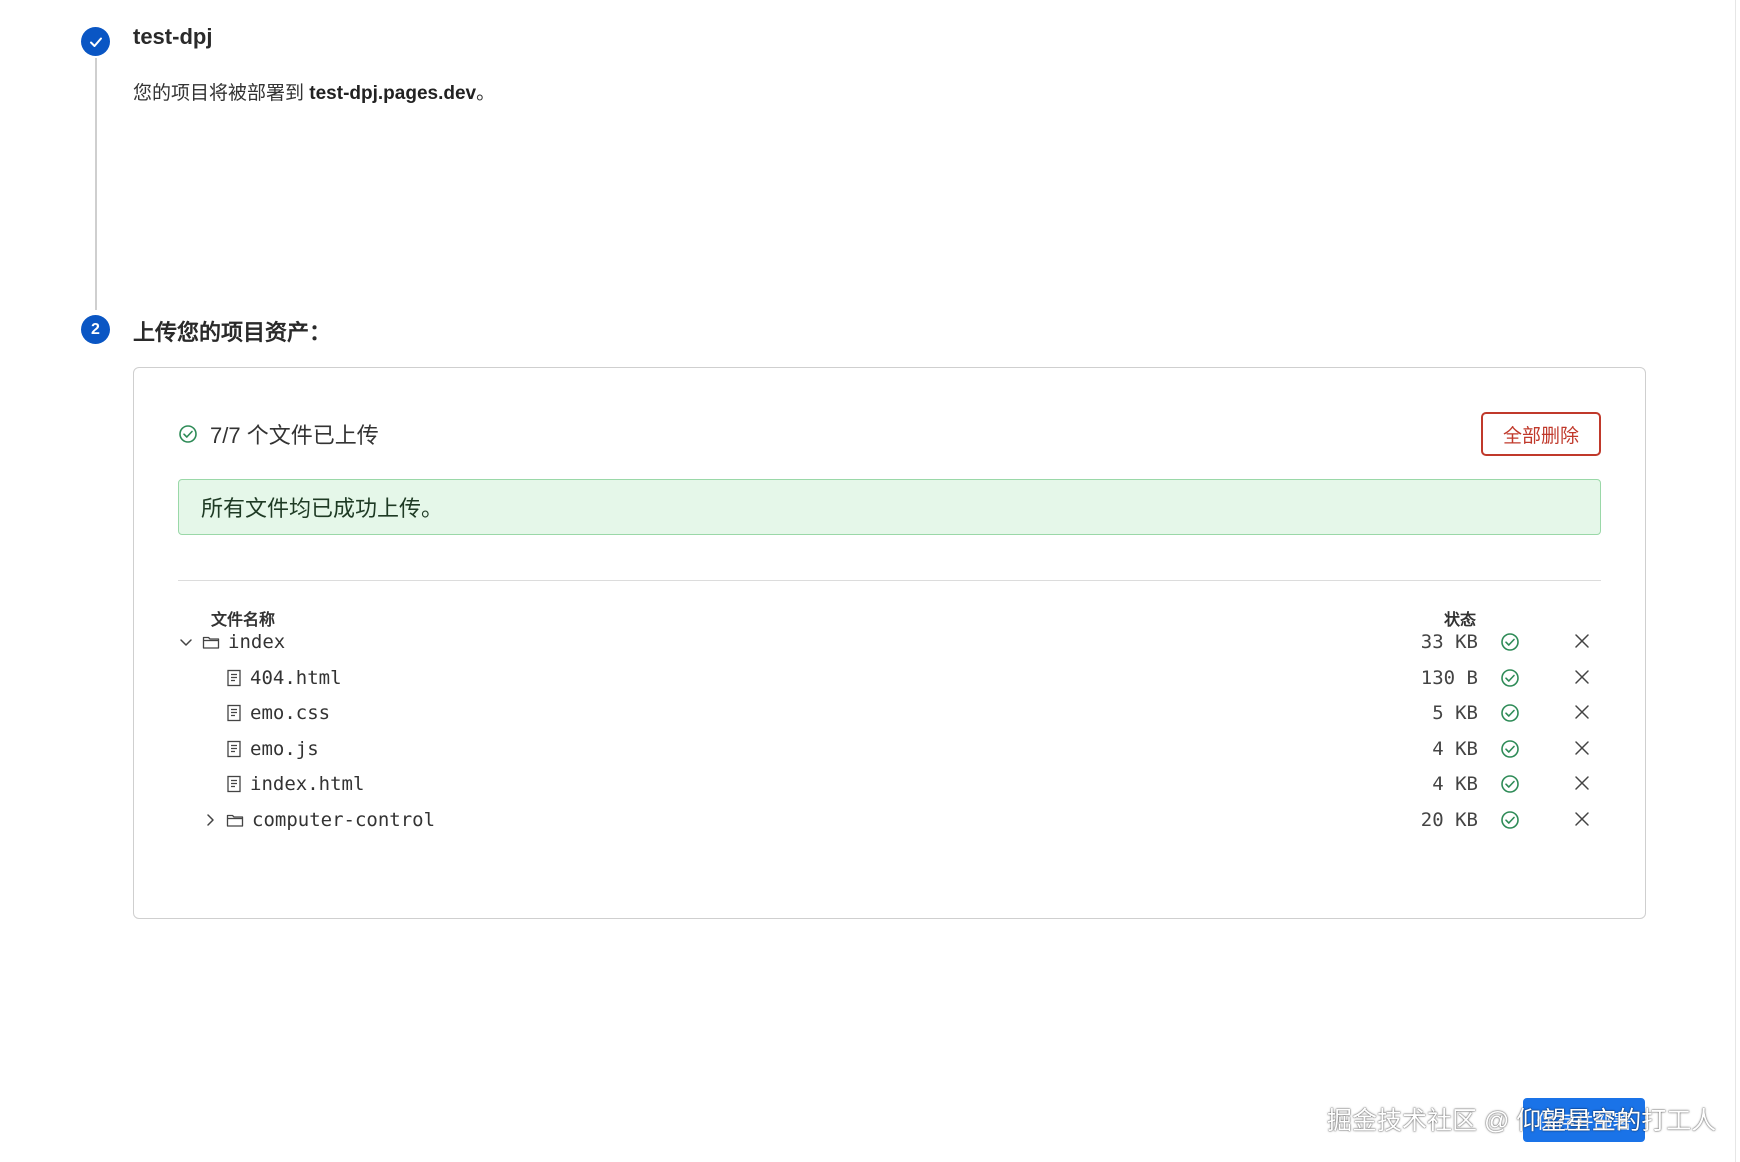  What do you see at coordinates (188, 434) in the screenshot?
I see `circle-check-icon` at bounding box center [188, 434].